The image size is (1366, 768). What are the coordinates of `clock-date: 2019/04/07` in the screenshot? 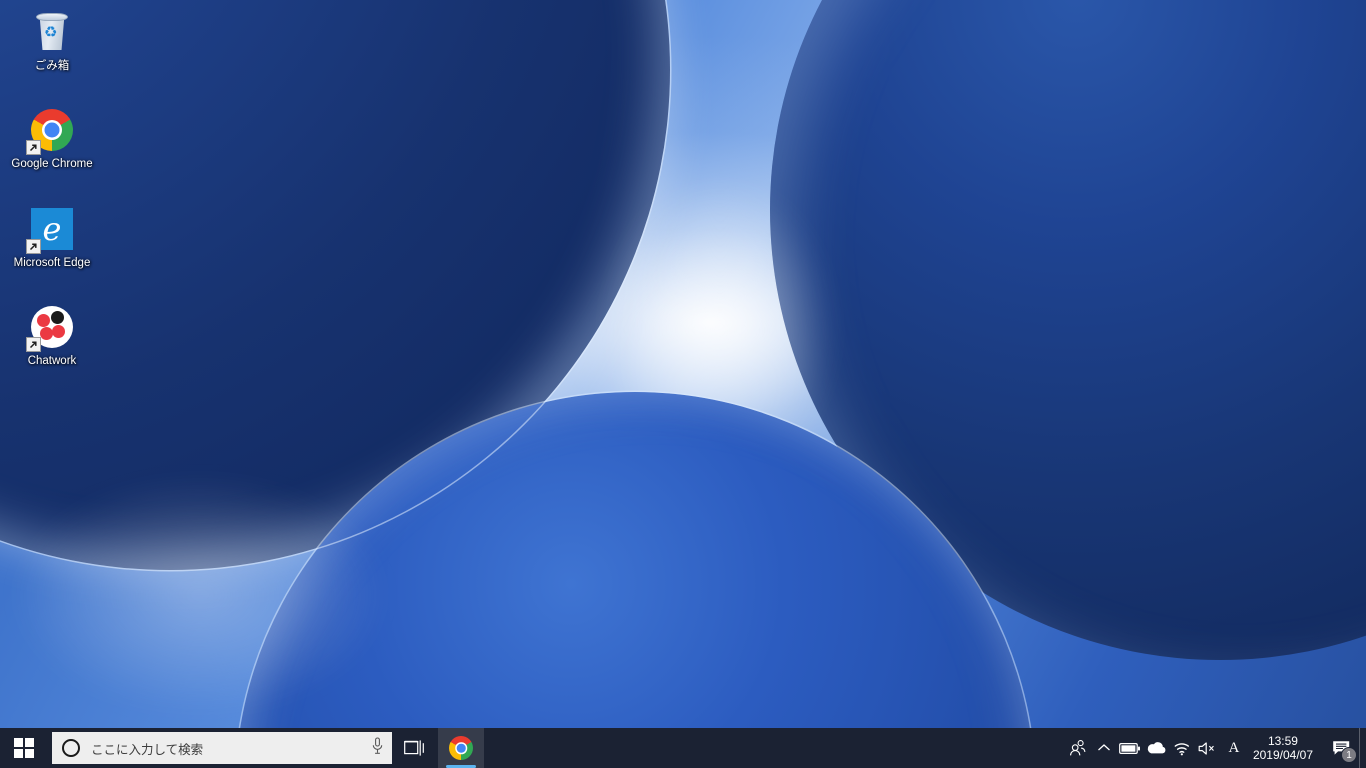 It's located at (1282, 755).